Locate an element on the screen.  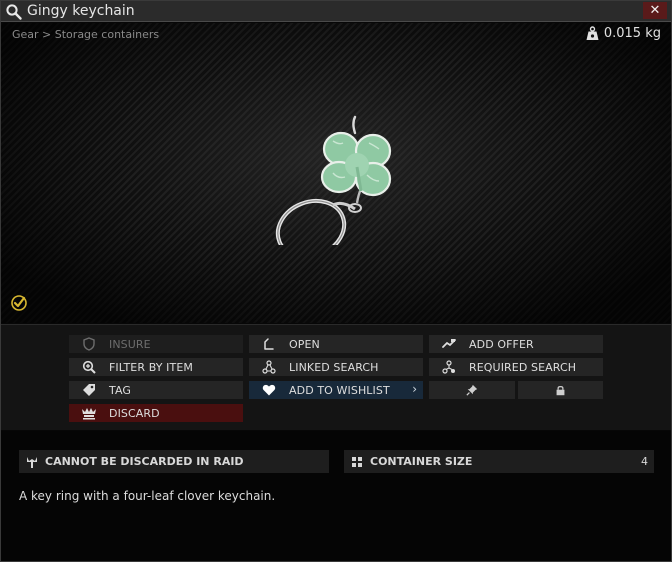
open-button: OPEN is located at coordinates (336, 344).